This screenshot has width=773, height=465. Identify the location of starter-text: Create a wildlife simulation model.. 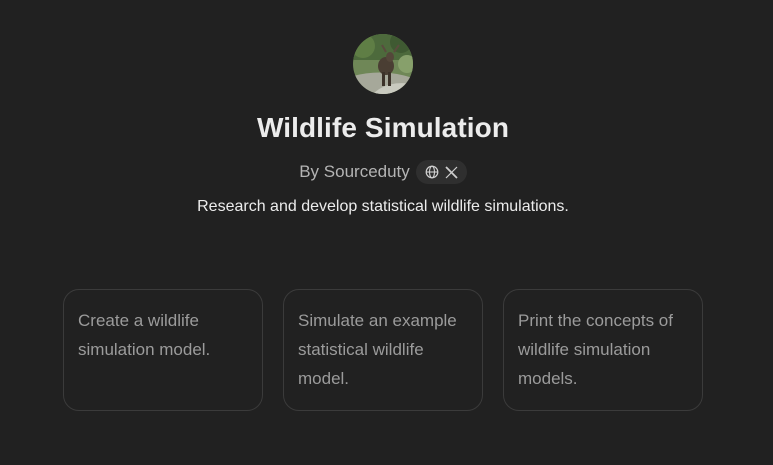
(144, 335).